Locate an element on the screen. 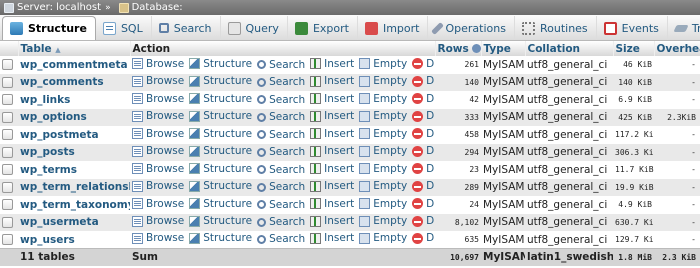  header-type: Type is located at coordinates (503, 48).